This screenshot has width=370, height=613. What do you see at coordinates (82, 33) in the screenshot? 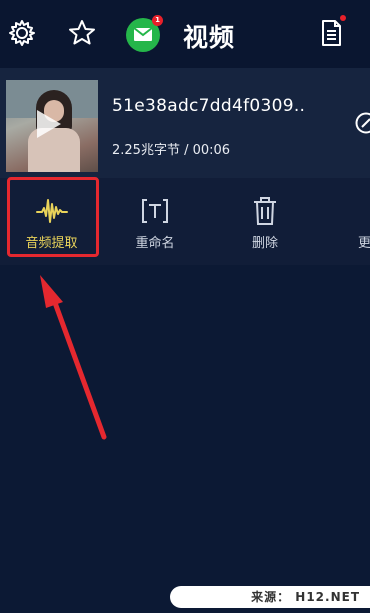
I see `star-icon` at bounding box center [82, 33].